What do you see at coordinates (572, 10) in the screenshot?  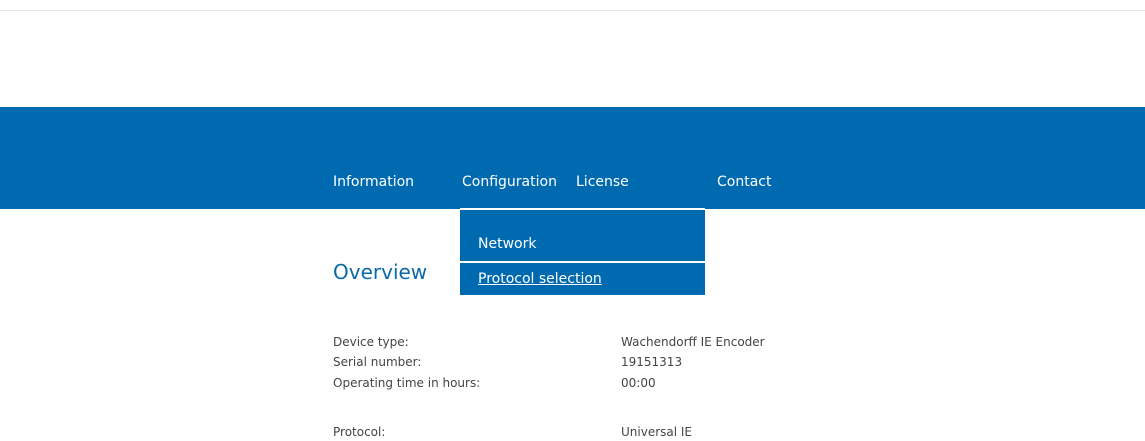 I see `top-divider` at bounding box center [572, 10].